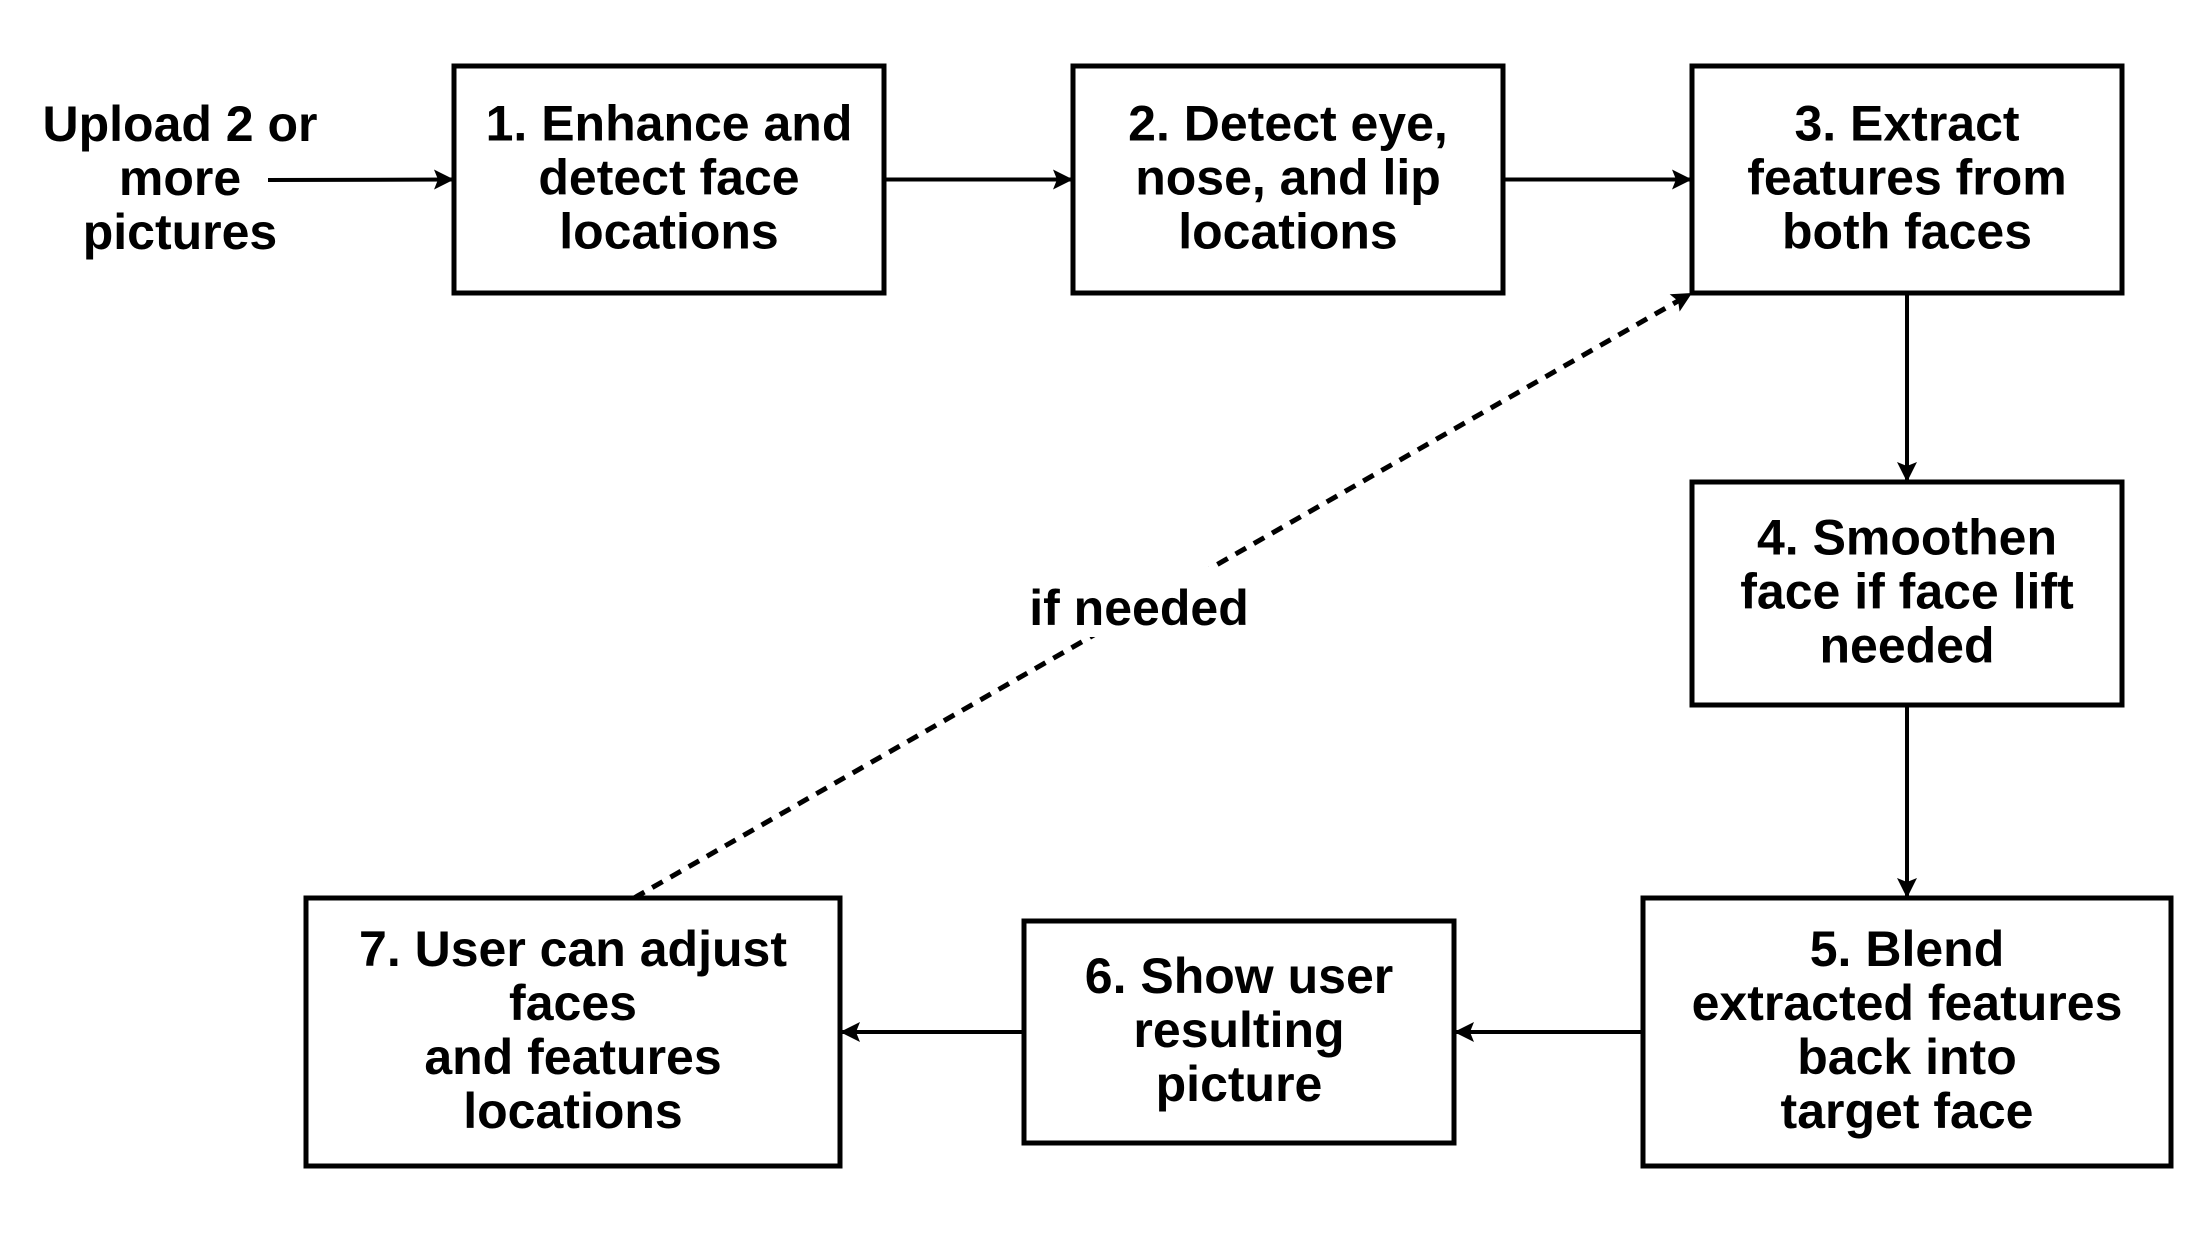 Image resolution: width=2211 pixels, height=1252 pixels. Describe the element at coordinates (1907, 1111) in the screenshot. I see `step-5-text-line: target face` at that location.